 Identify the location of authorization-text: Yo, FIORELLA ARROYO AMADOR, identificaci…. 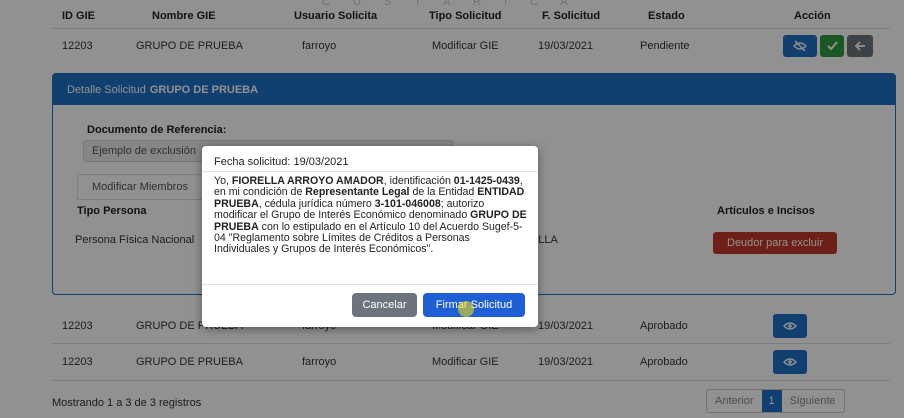
(370, 215).